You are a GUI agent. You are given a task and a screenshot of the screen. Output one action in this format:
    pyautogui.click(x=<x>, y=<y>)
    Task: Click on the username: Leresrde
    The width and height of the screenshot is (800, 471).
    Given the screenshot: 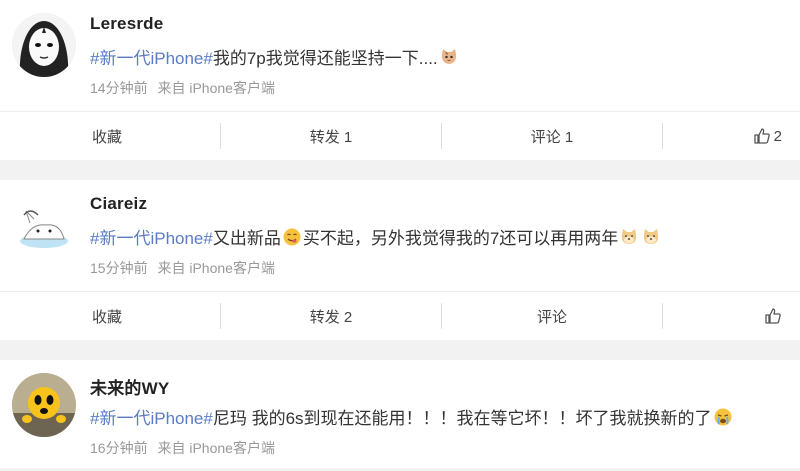 What is the action you would take?
    pyautogui.click(x=126, y=24)
    